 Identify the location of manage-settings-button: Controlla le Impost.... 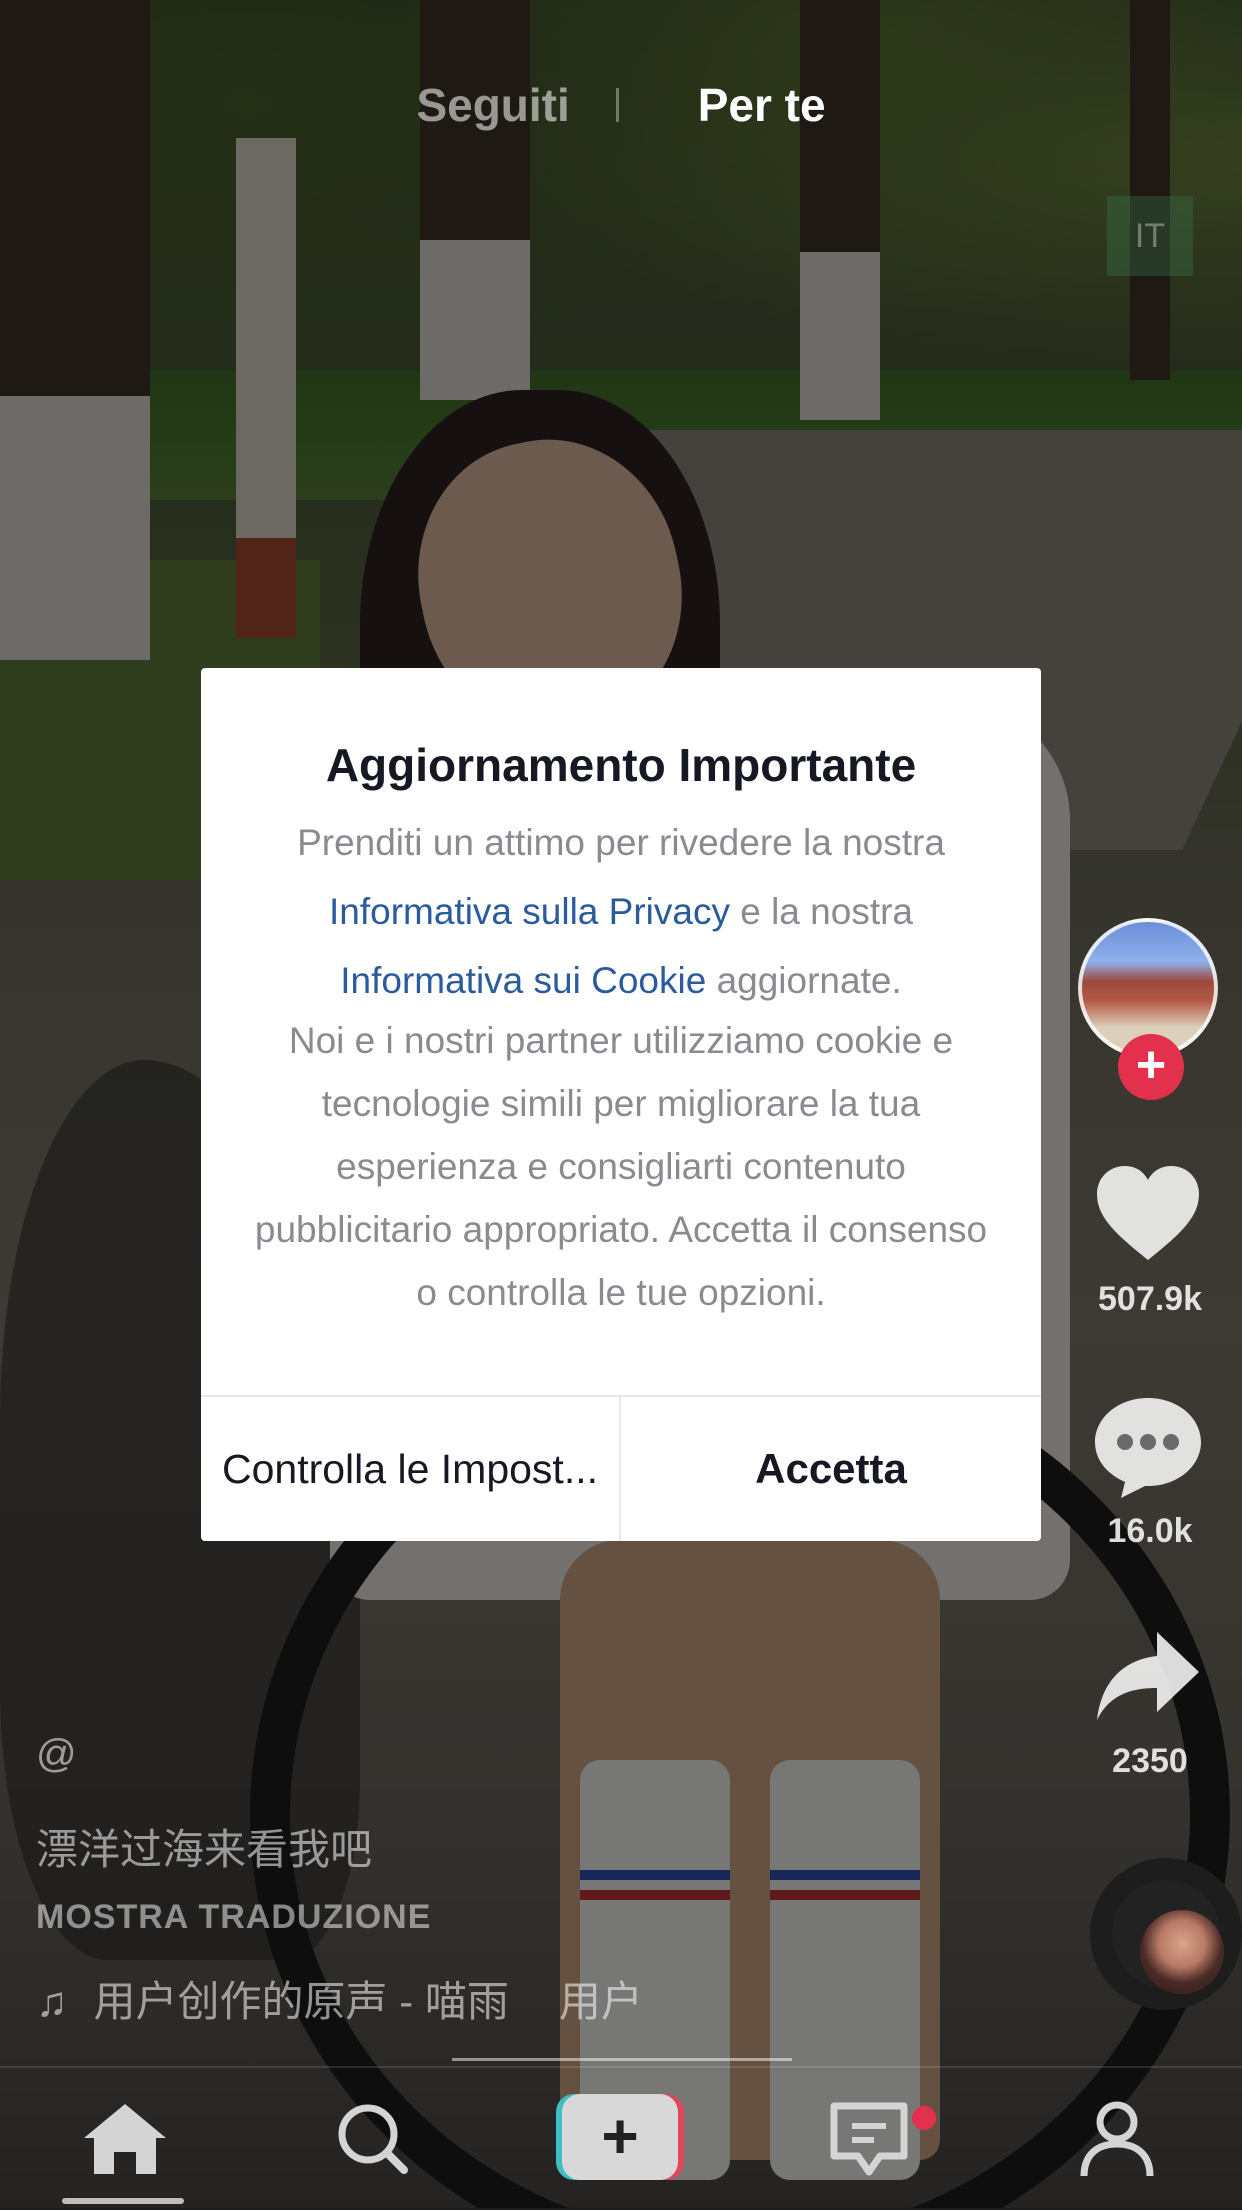
(411, 1469).